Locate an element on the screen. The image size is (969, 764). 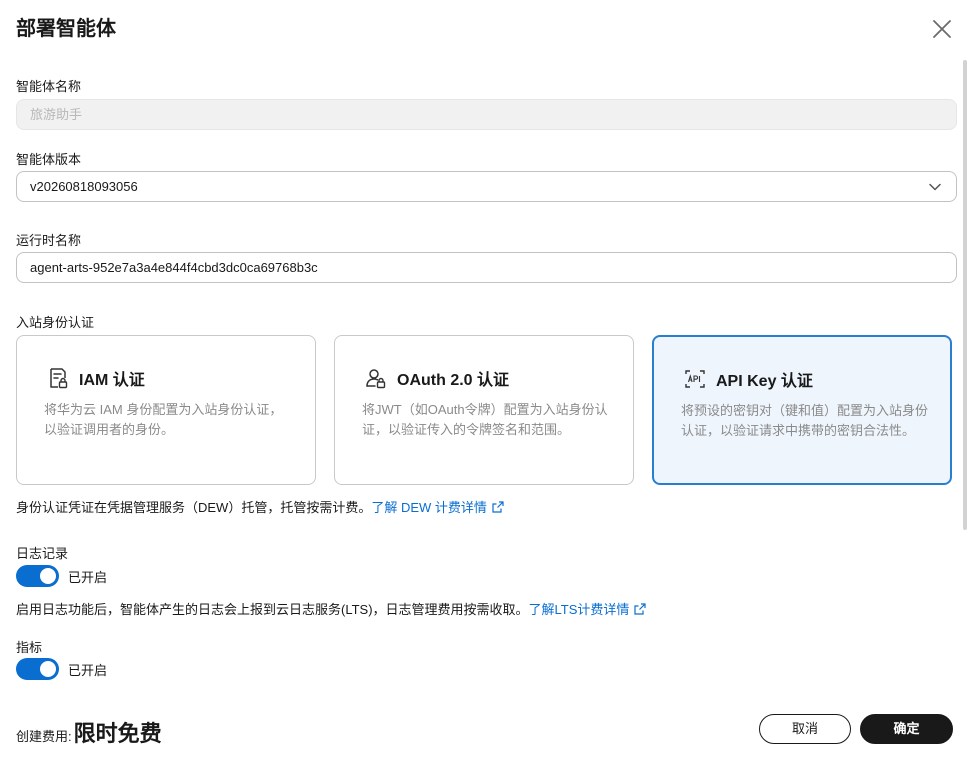
agent-name-label: 智能体名称 is located at coordinates (49, 86).